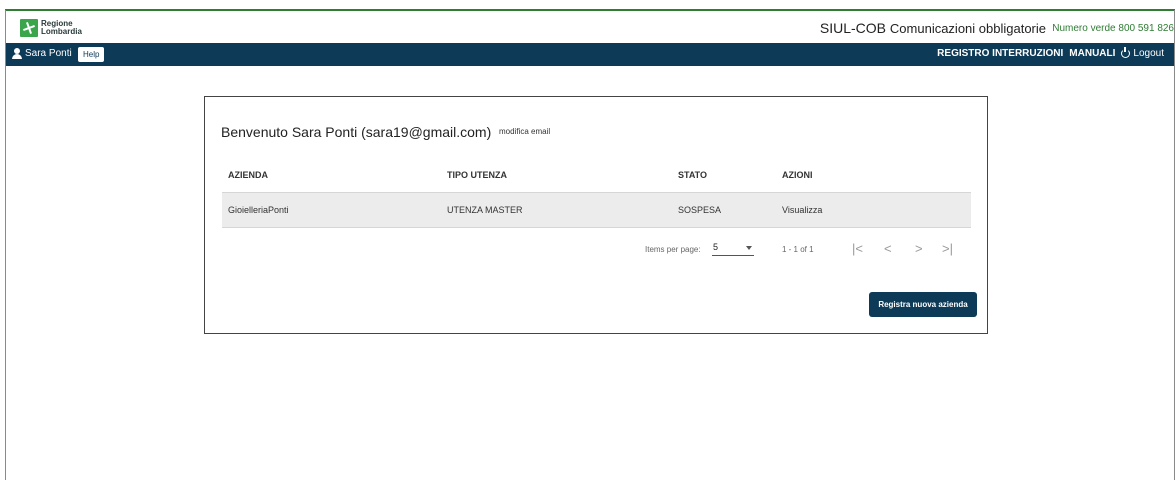  I want to click on edit-email-link: modifica email, so click(524, 131).